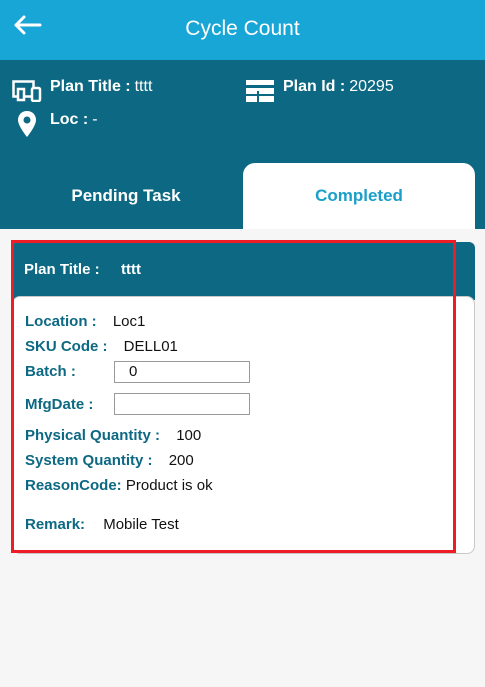 The width and height of the screenshot is (485, 687). I want to click on mfg-date-field, so click(182, 404).